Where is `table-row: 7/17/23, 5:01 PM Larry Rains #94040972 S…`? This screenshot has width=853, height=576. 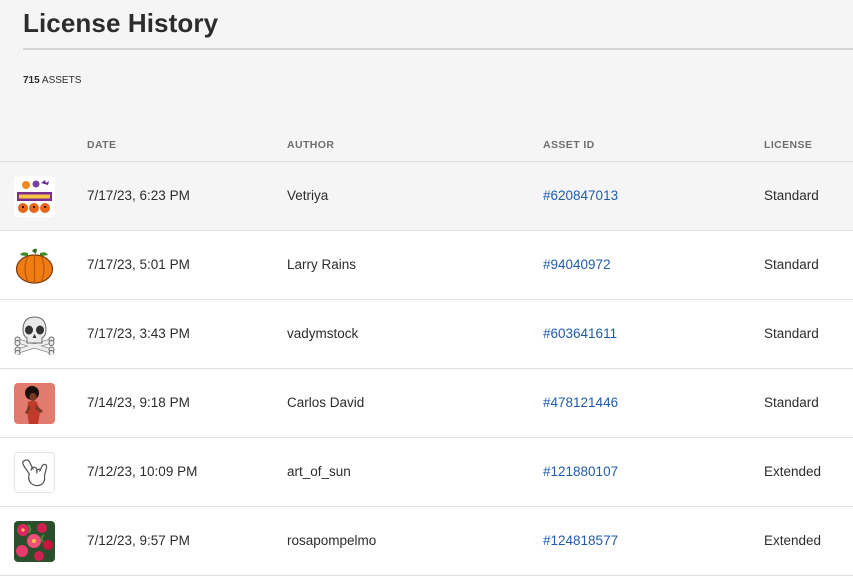
table-row: 7/17/23, 5:01 PM Larry Rains #94040972 S… is located at coordinates (426, 265).